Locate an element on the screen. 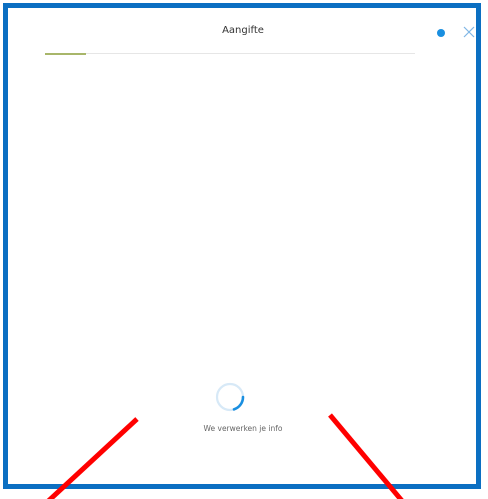  close-icon is located at coordinates (469, 32).